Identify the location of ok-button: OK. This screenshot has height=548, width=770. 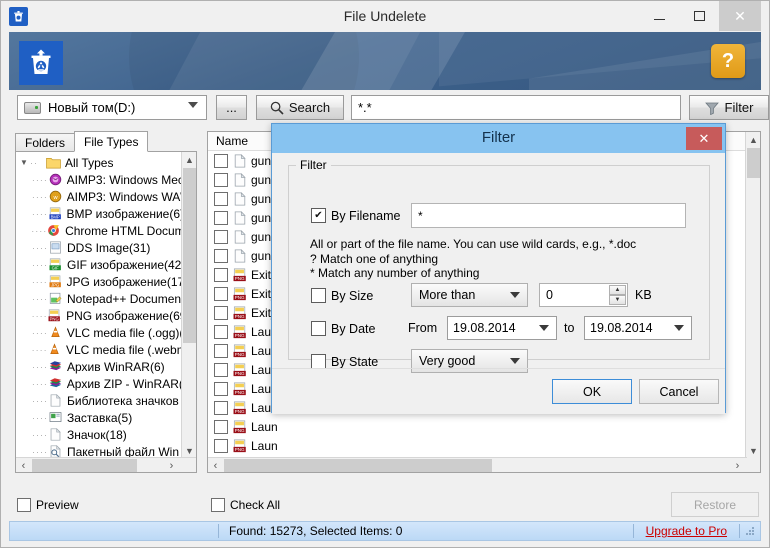
(592, 391).